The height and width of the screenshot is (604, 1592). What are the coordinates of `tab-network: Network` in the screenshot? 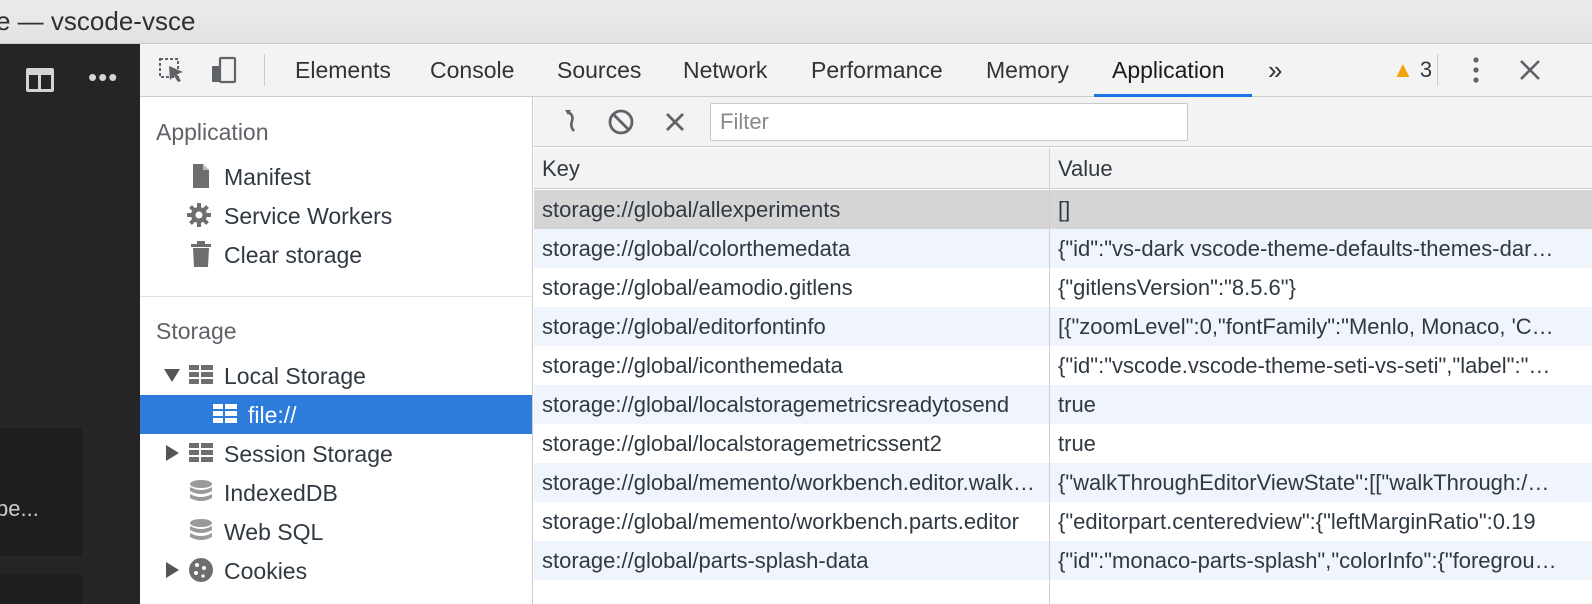 It's located at (725, 70).